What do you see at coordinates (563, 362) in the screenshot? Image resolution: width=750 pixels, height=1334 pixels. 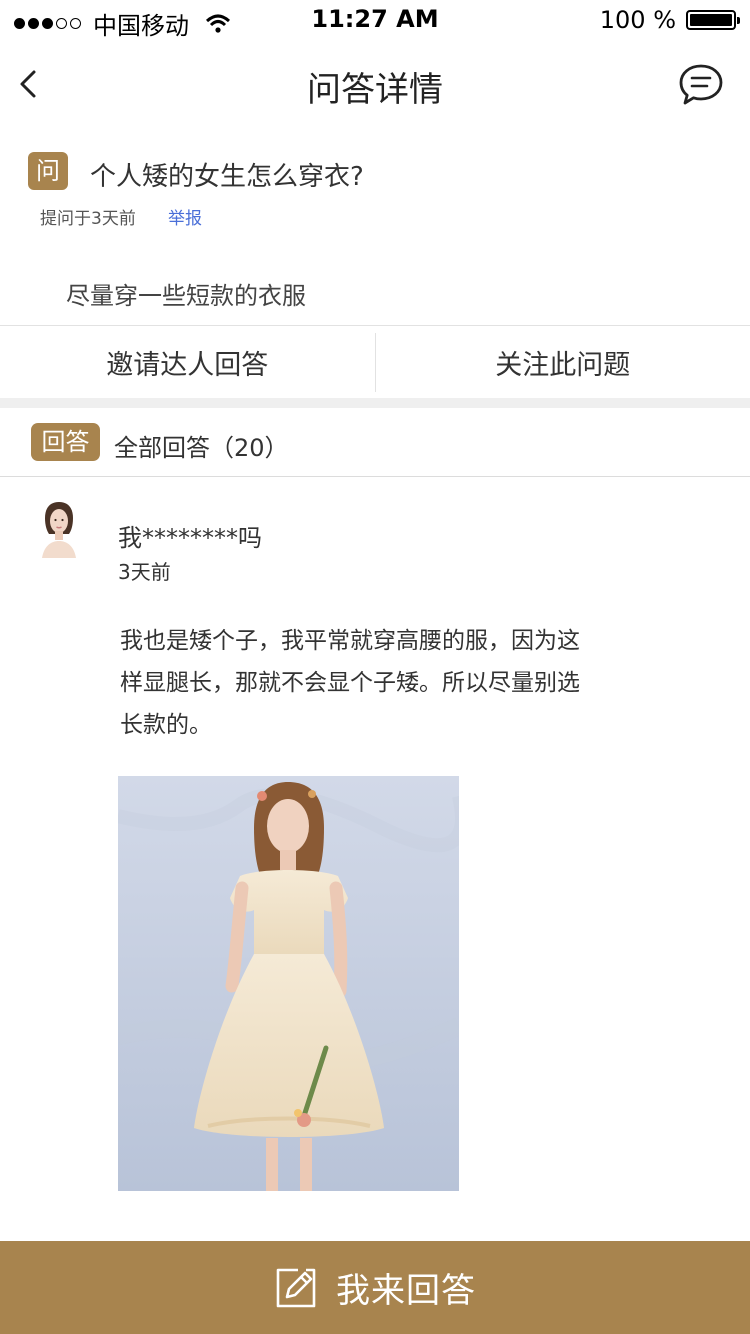 I see `follow-question-button: 关注此问题` at bounding box center [563, 362].